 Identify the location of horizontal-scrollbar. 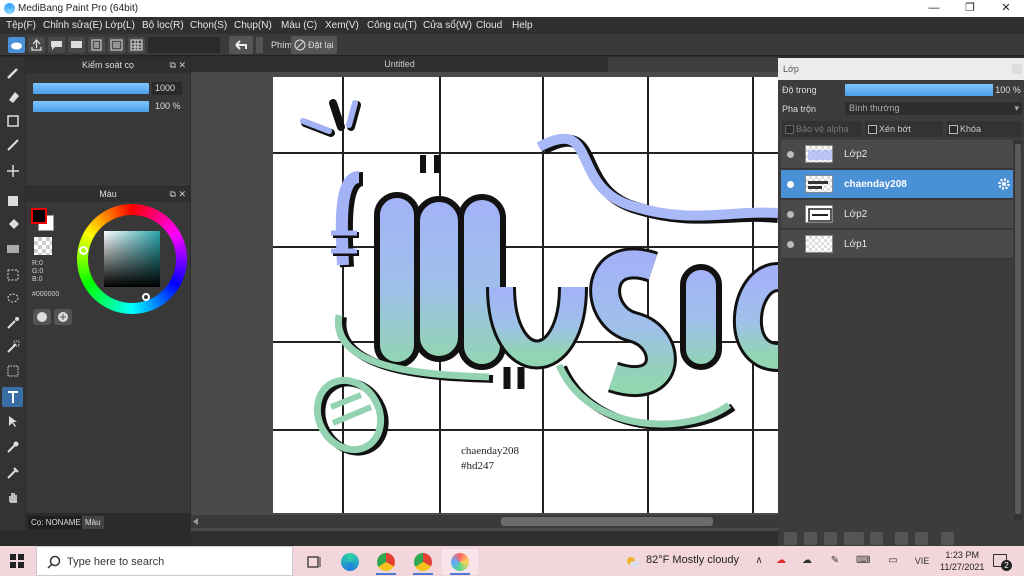
(484, 521).